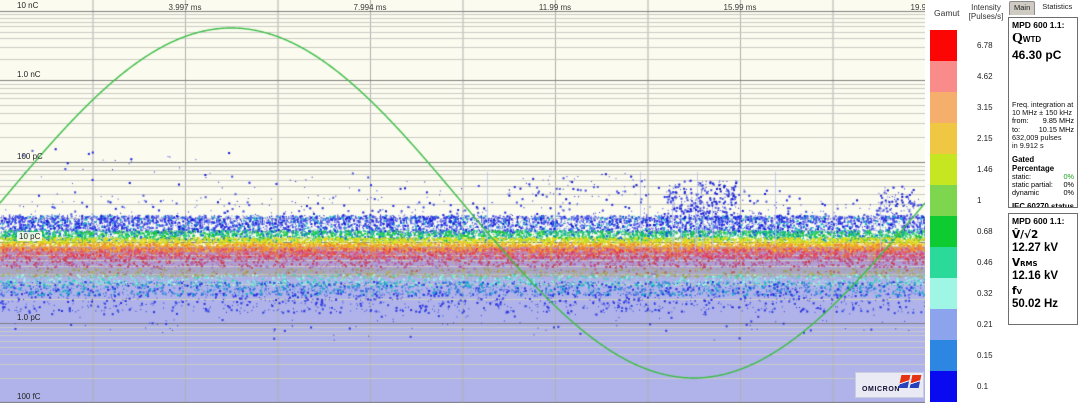  What do you see at coordinates (1043, 193) in the screenshot?
I see `gated-dynamic-row: dynamic 0%` at bounding box center [1043, 193].